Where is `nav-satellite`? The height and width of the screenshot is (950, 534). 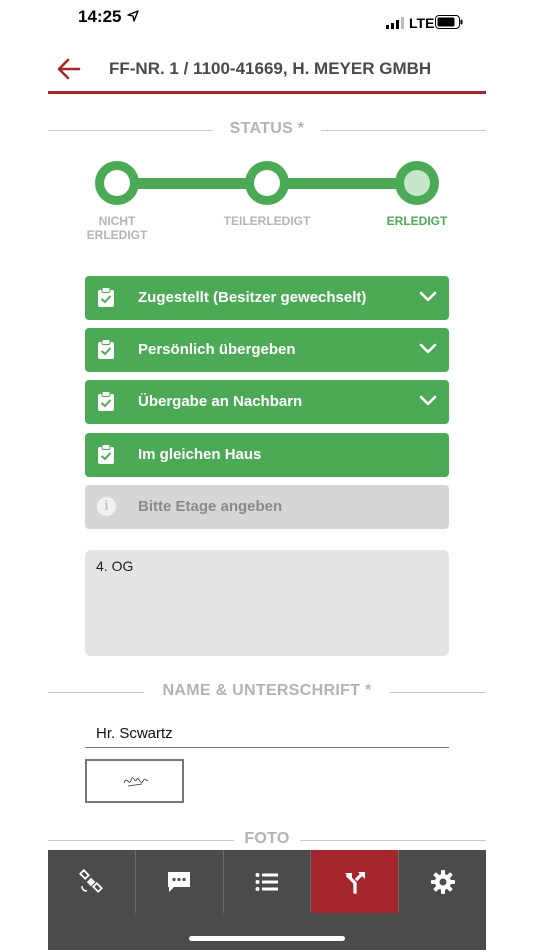 nav-satellite is located at coordinates (91, 881).